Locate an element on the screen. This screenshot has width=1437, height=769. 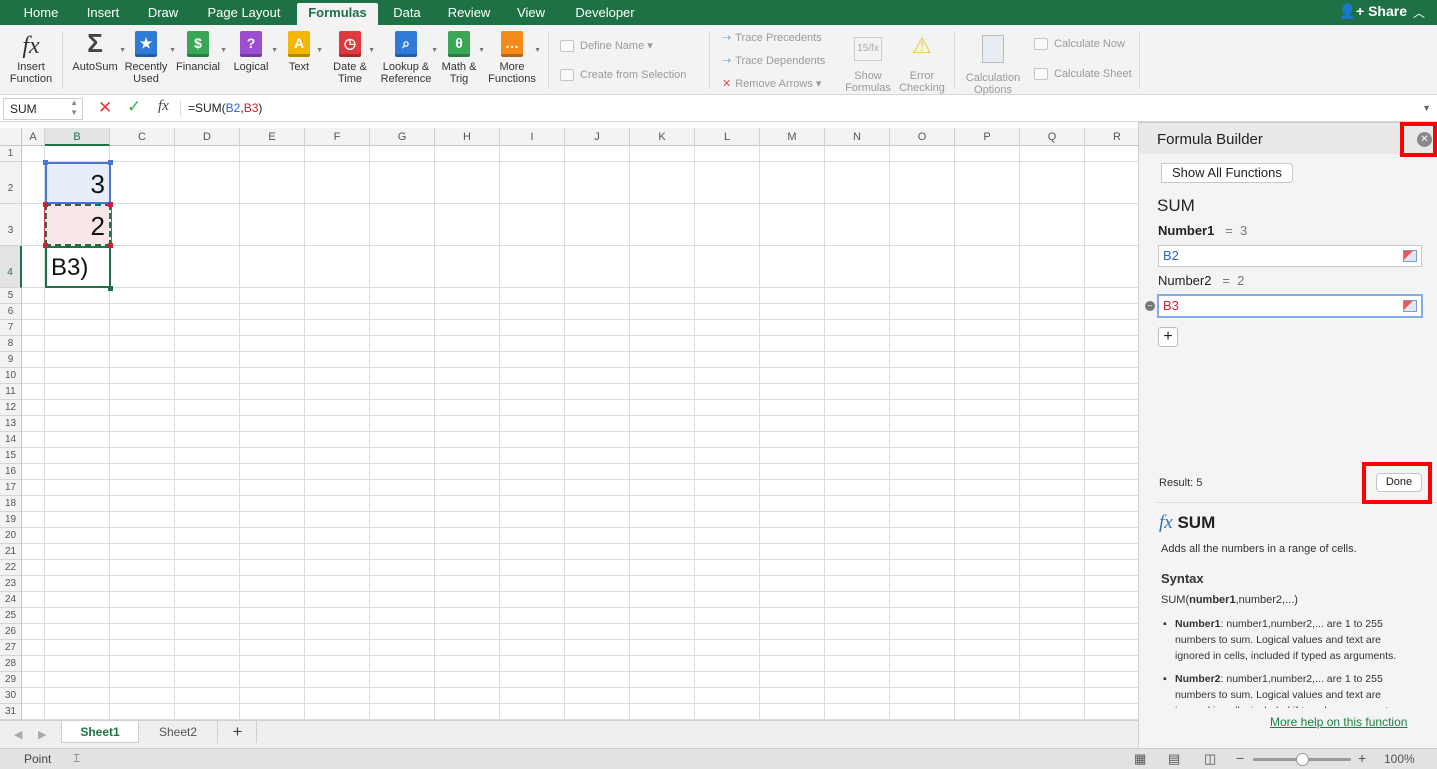
column-header-m: M is located at coordinates (792, 137).